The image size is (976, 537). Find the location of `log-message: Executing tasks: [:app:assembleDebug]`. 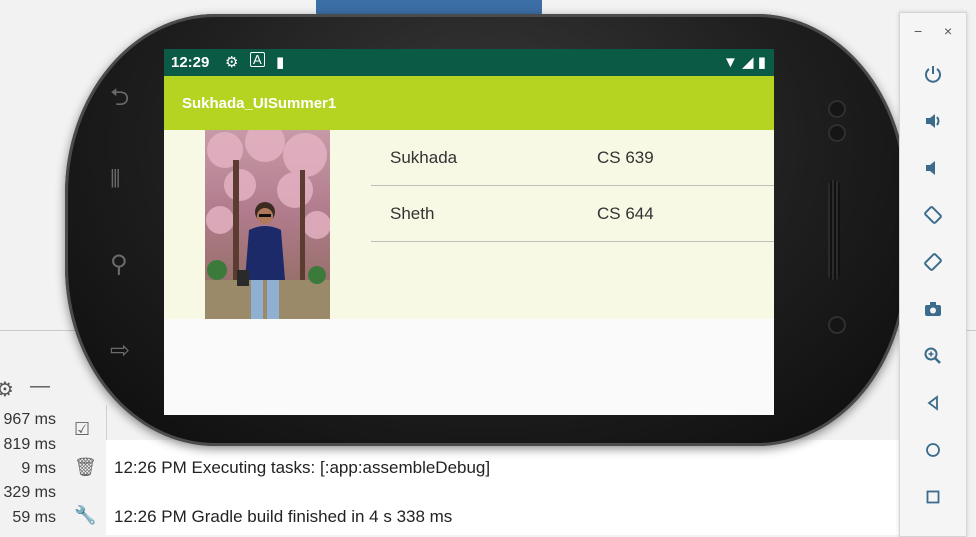

log-message: Executing tasks: [:app:assembleDebug] is located at coordinates (341, 467).